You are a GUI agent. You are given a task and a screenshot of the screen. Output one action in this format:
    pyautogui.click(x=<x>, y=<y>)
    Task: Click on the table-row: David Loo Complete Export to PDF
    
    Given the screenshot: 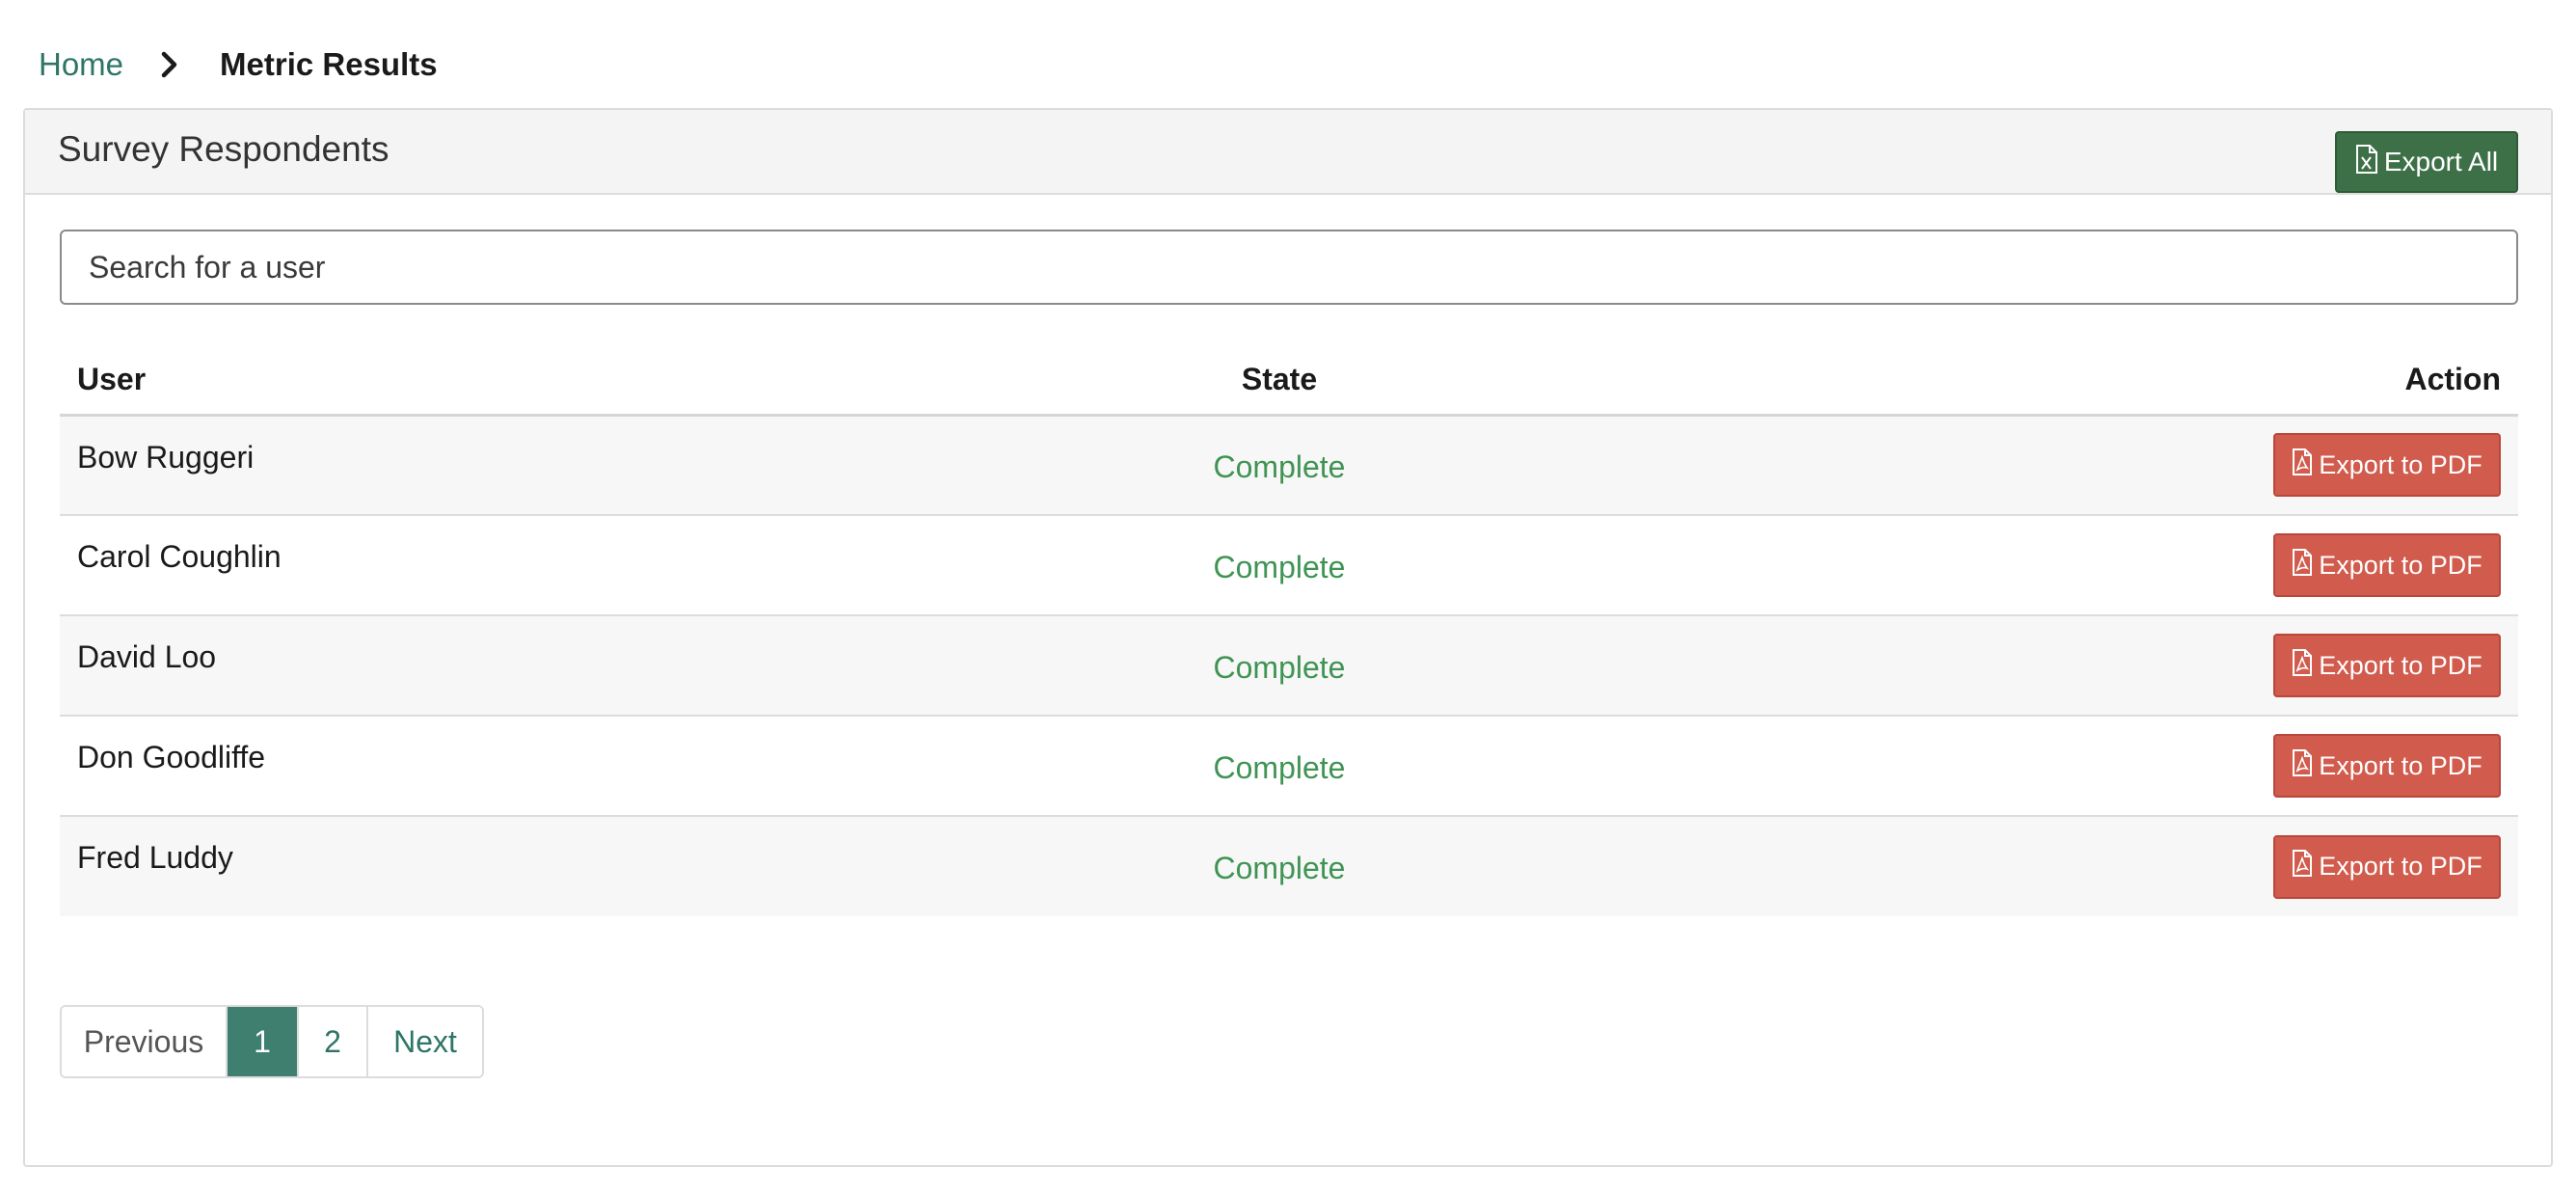 What is the action you would take?
    pyautogui.click(x=1289, y=666)
    